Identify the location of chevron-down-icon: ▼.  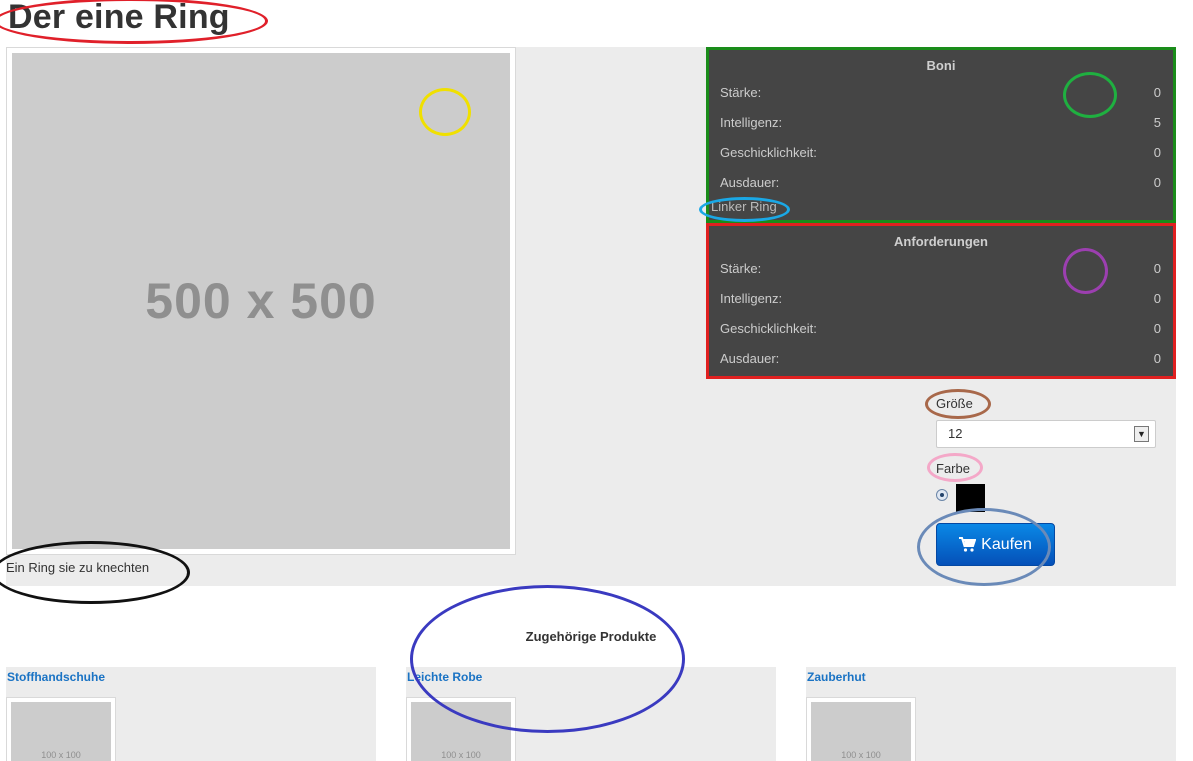
(1141, 434).